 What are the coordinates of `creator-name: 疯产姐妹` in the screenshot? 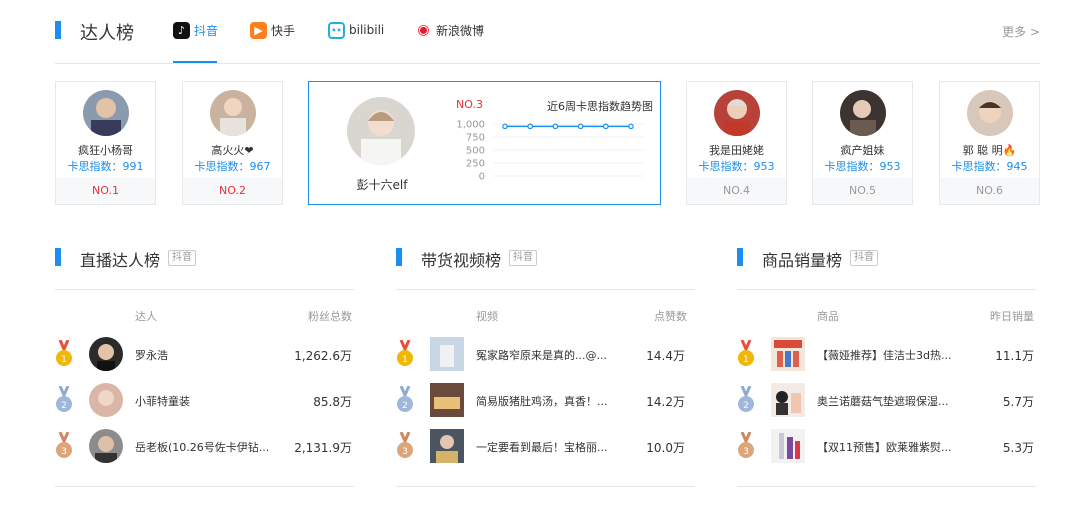 It's located at (862, 150).